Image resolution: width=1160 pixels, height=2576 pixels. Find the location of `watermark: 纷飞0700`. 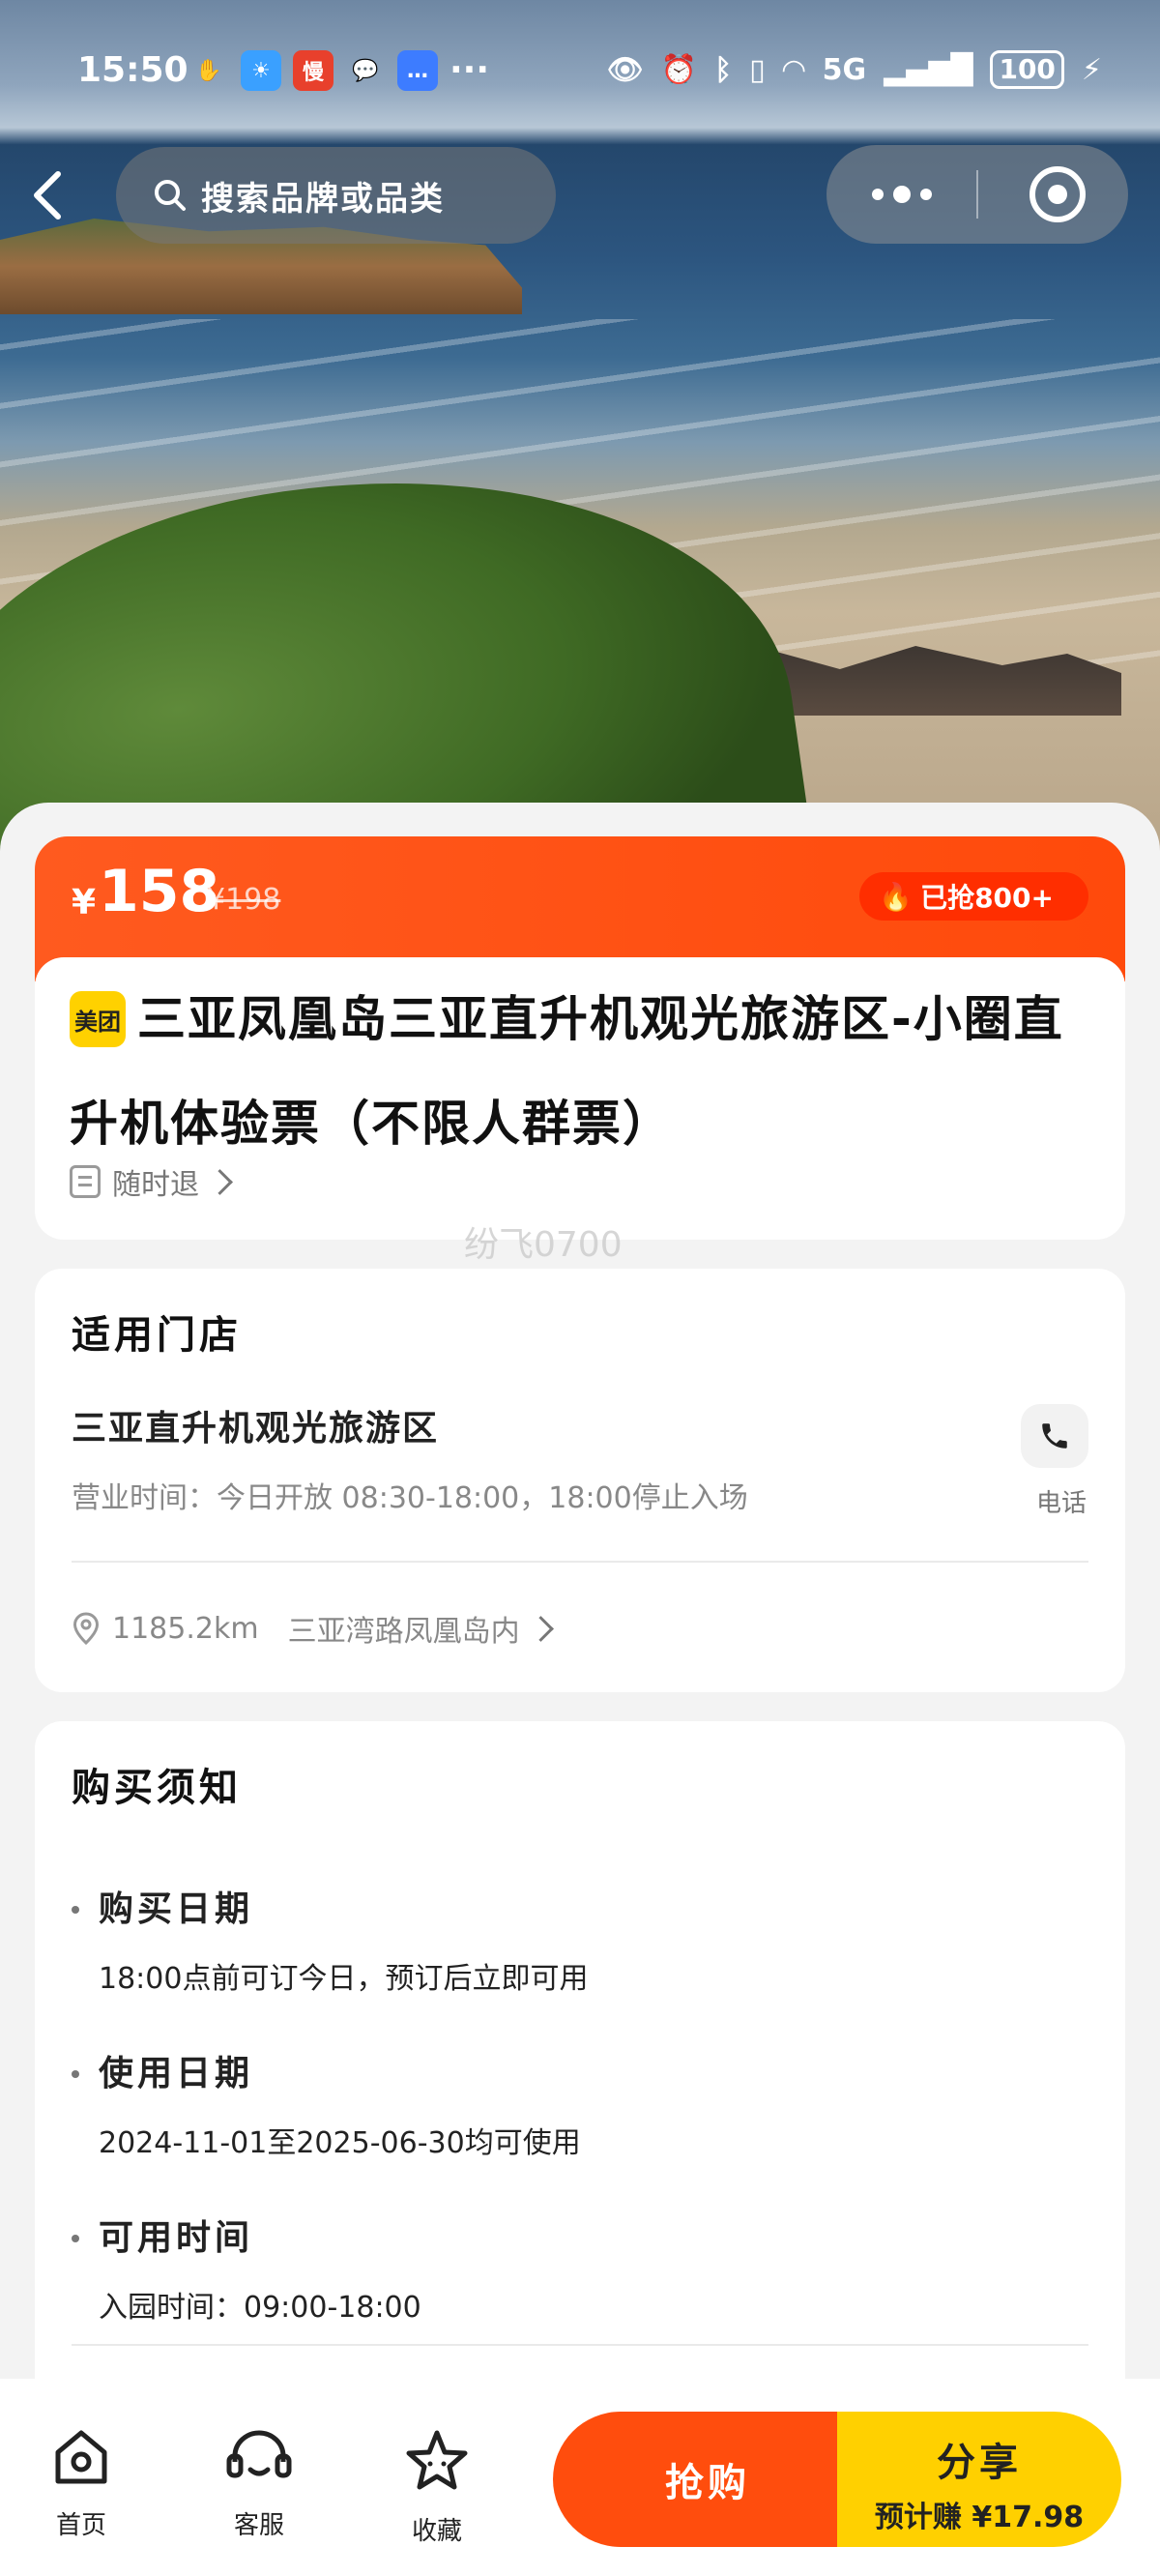

watermark: 纷飞0700 is located at coordinates (544, 1245).